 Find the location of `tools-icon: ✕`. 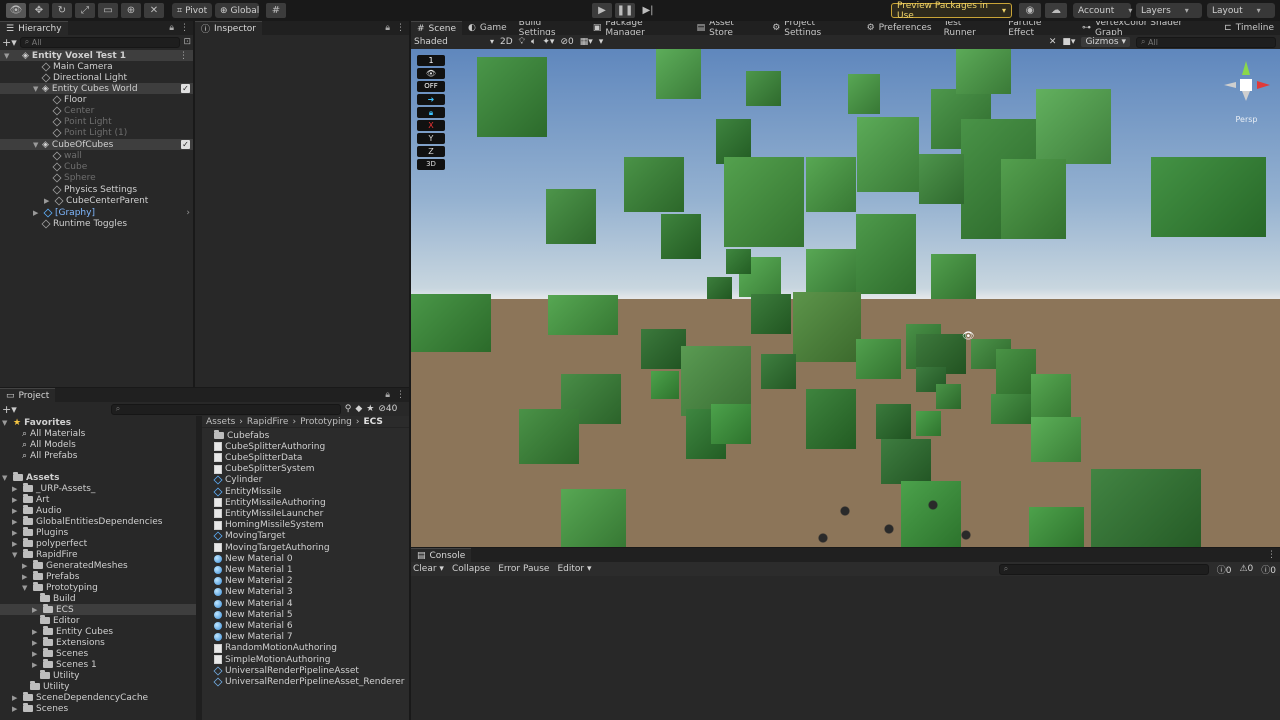

tools-icon: ✕ is located at coordinates (1053, 42).